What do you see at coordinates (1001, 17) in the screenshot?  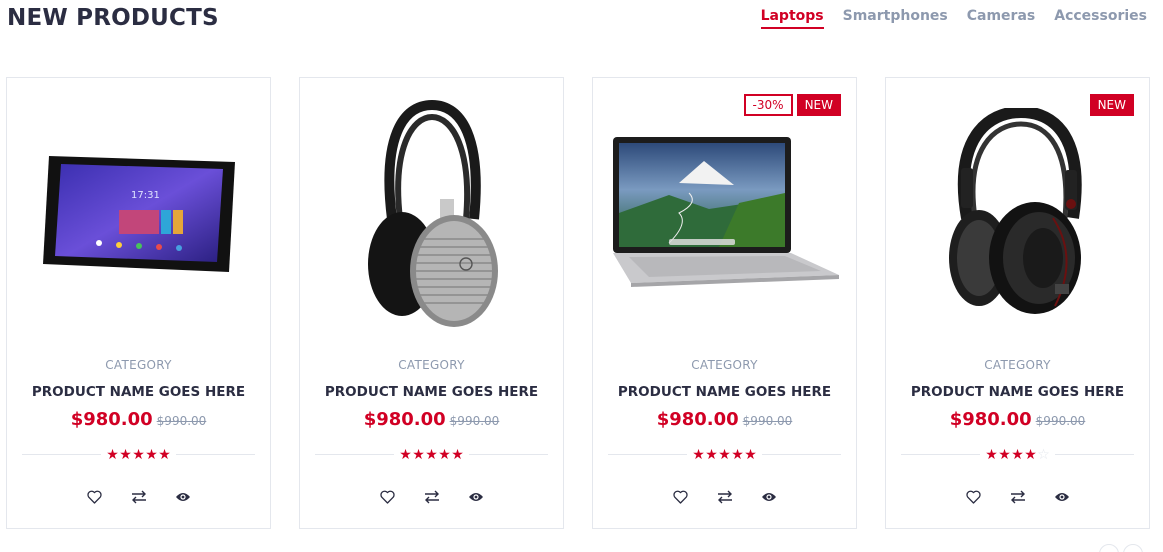 I see `tab-cameras: Cameras` at bounding box center [1001, 17].